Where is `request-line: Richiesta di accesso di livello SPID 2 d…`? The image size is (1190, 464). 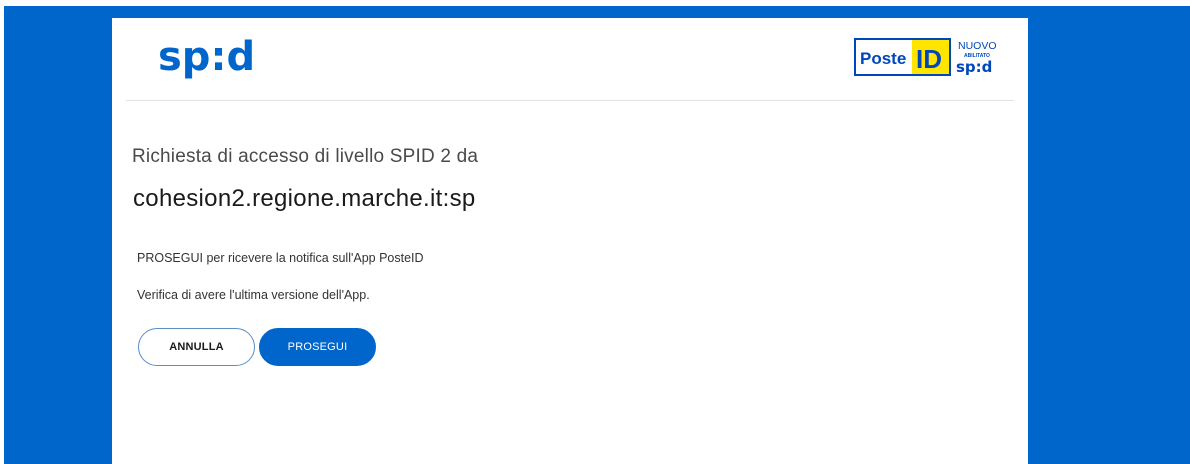
request-line: Richiesta di accesso di livello SPID 2 d… is located at coordinates (305, 156).